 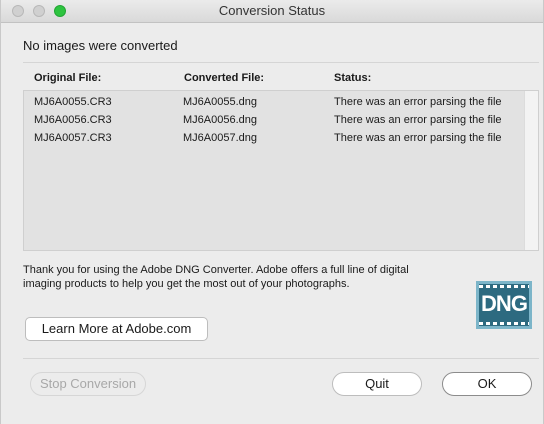 What do you see at coordinates (220, 138) in the screenshot?
I see `converted-file-name: MJ6A0057.dng` at bounding box center [220, 138].